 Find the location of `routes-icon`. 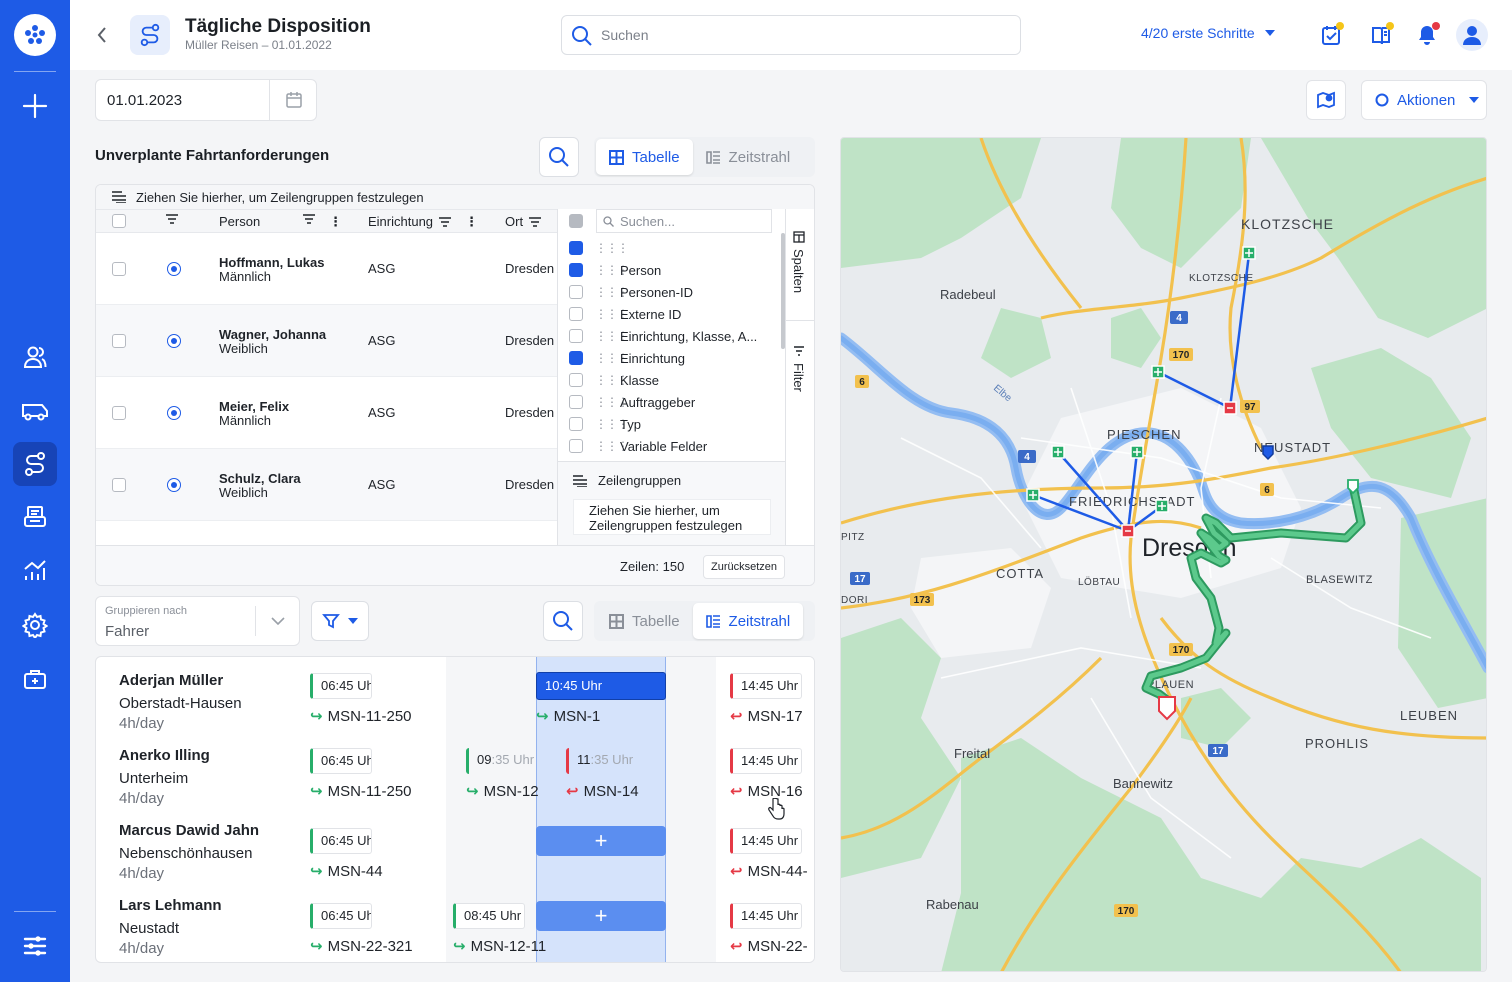

routes-icon is located at coordinates (35, 464).